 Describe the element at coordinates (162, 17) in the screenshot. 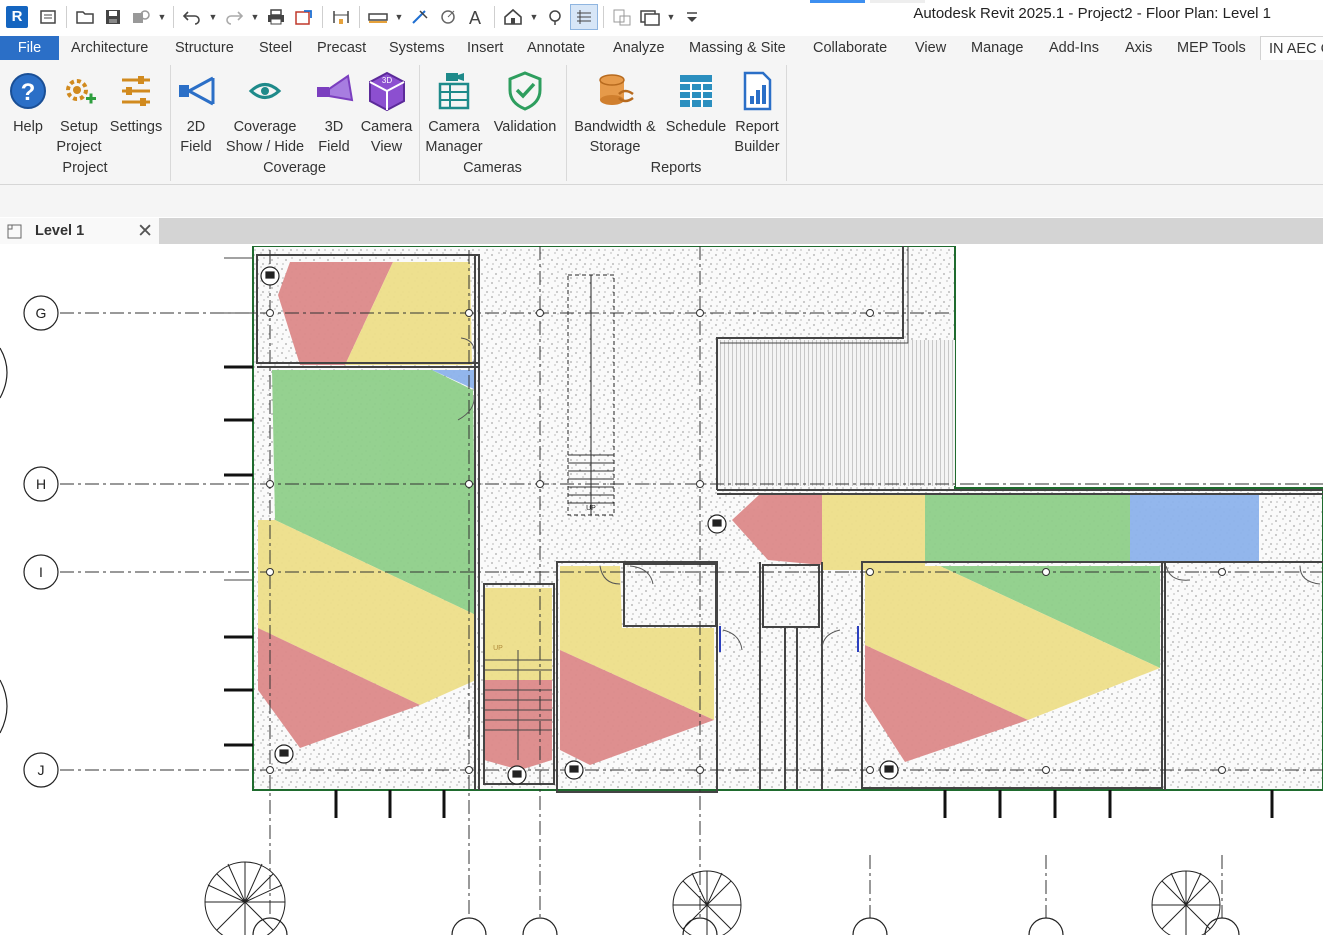

I see `sync-dropdown-icon: ▼` at that location.